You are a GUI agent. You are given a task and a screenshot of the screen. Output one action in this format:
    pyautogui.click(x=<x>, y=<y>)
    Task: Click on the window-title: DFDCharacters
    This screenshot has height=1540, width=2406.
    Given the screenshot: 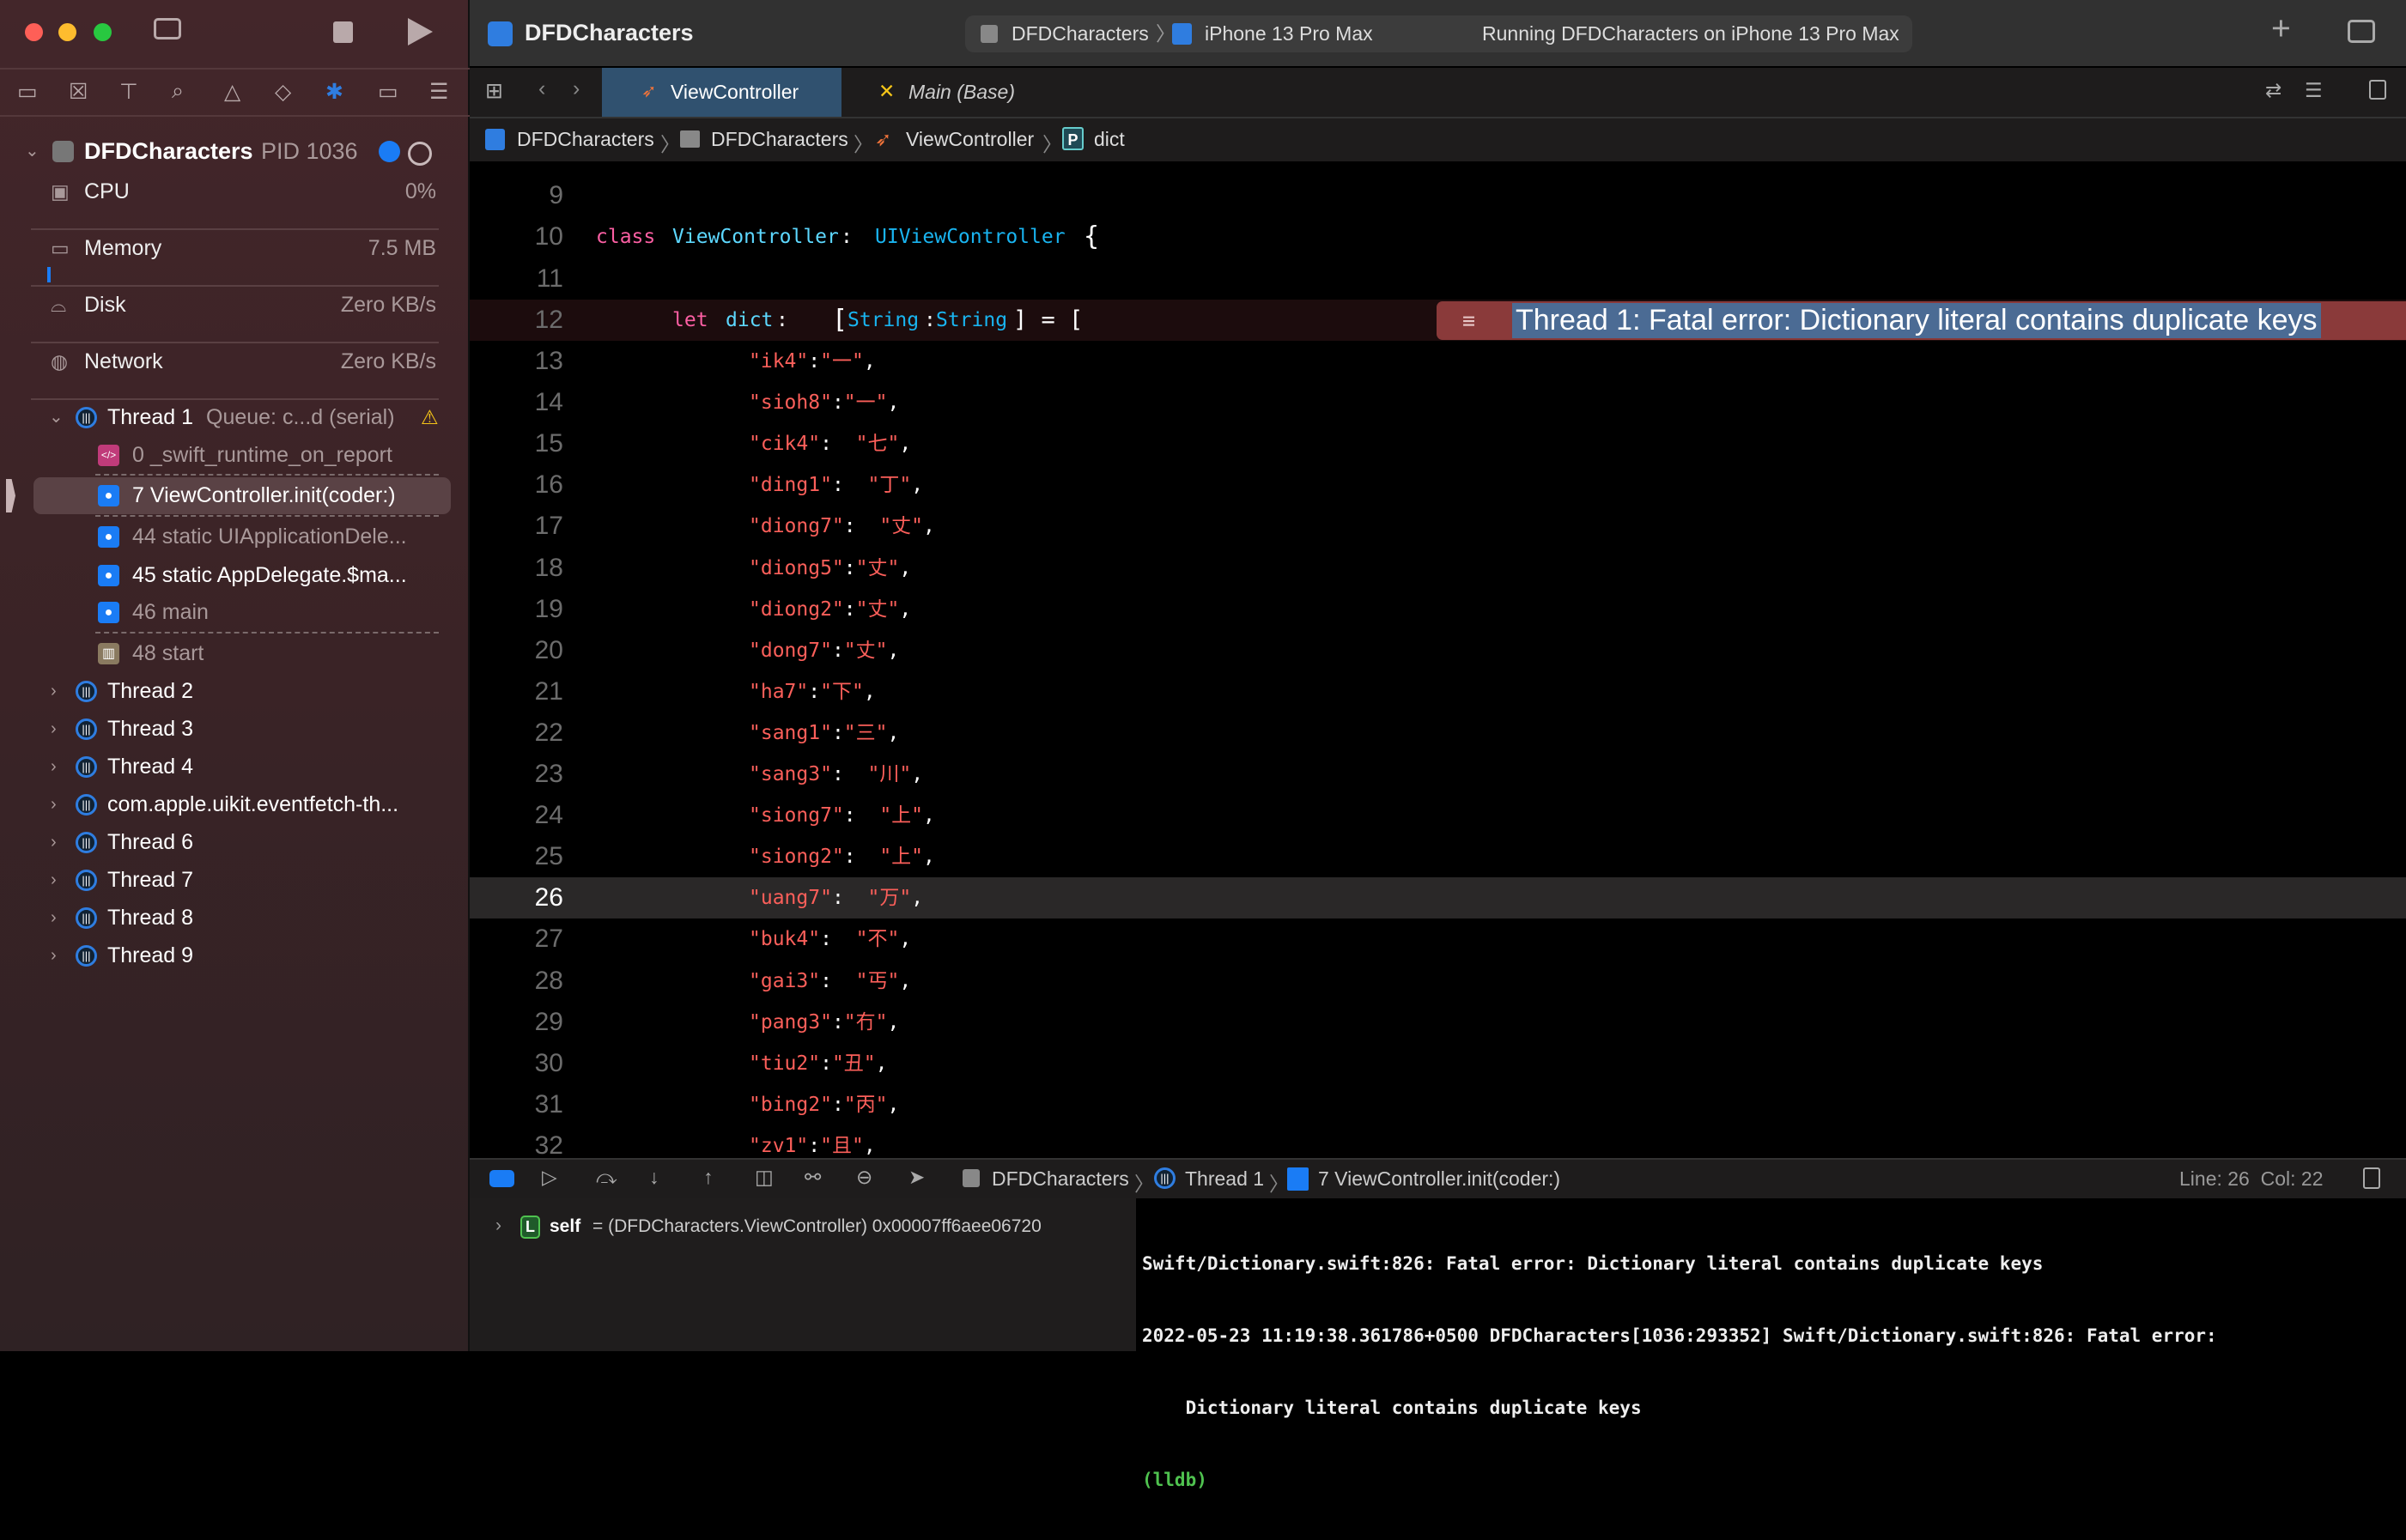 What is the action you would take?
    pyautogui.click(x=610, y=32)
    